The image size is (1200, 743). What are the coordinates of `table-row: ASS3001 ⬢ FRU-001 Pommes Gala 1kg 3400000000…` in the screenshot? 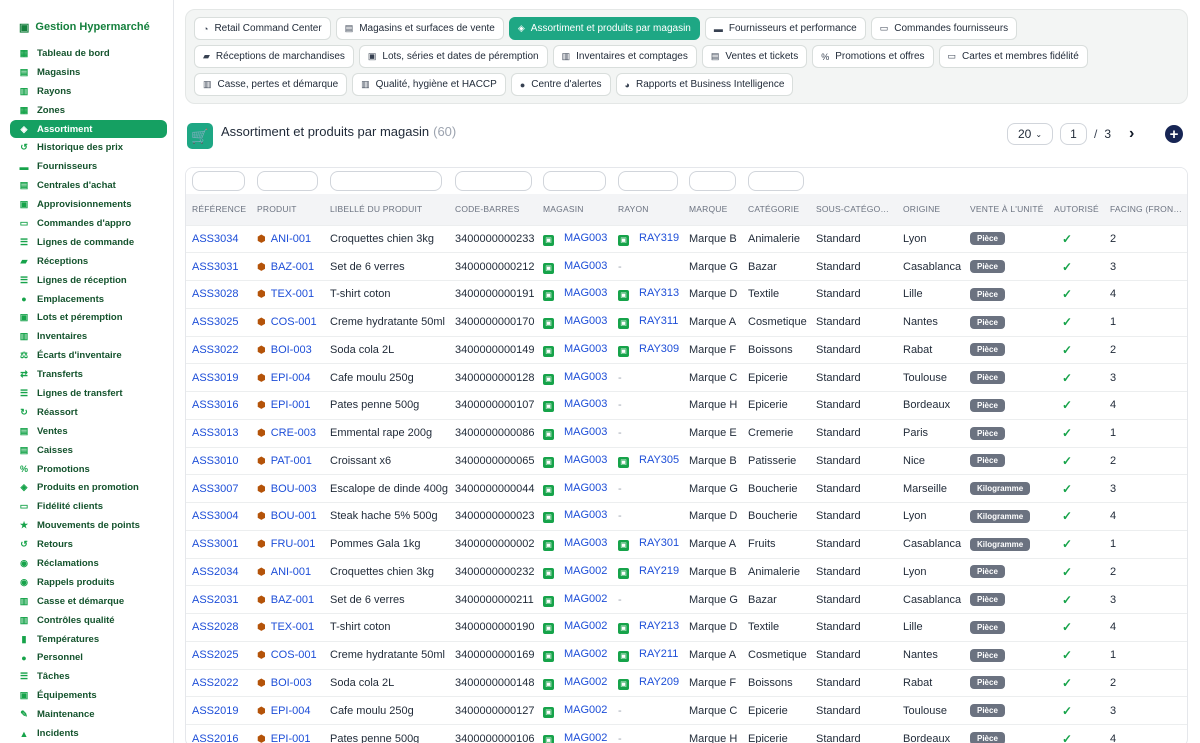 It's located at (686, 543).